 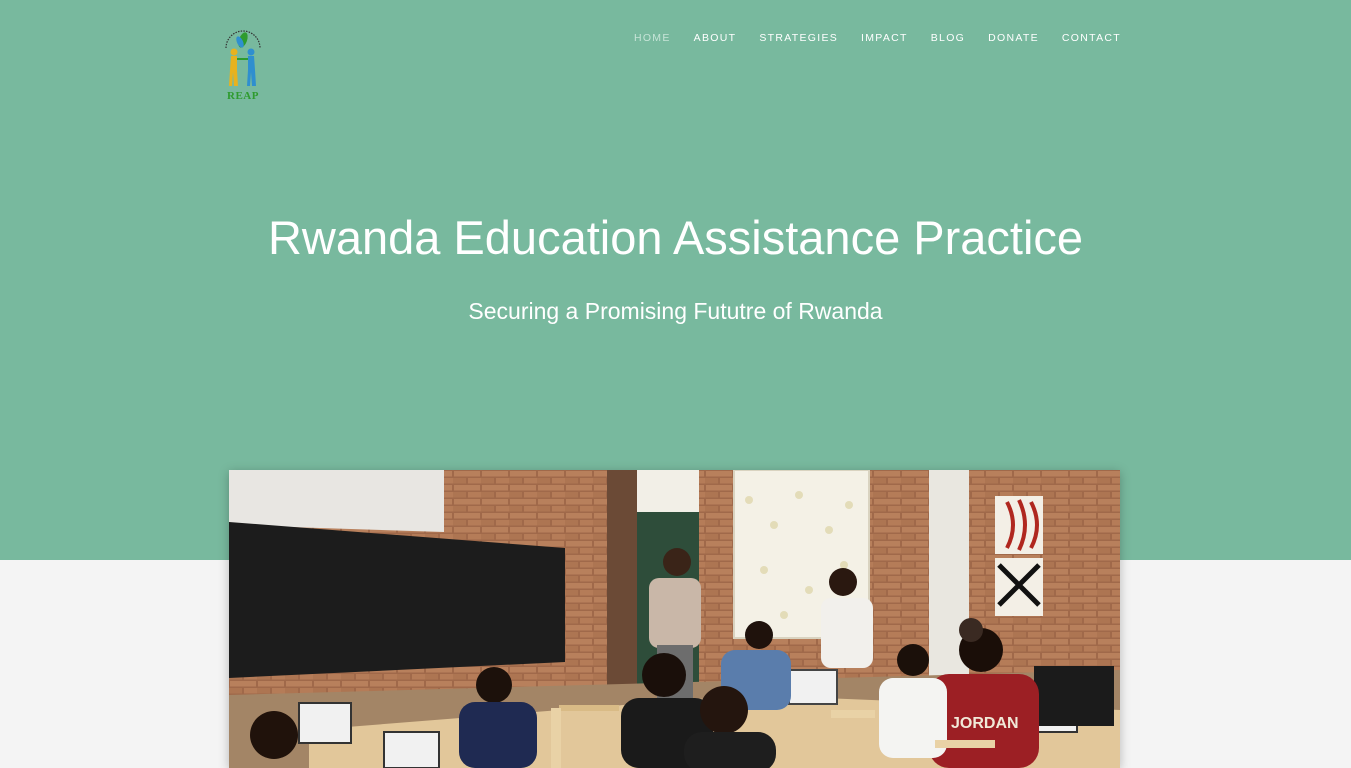 What do you see at coordinates (1091, 38) in the screenshot?
I see `nav-contact: CONTACT` at bounding box center [1091, 38].